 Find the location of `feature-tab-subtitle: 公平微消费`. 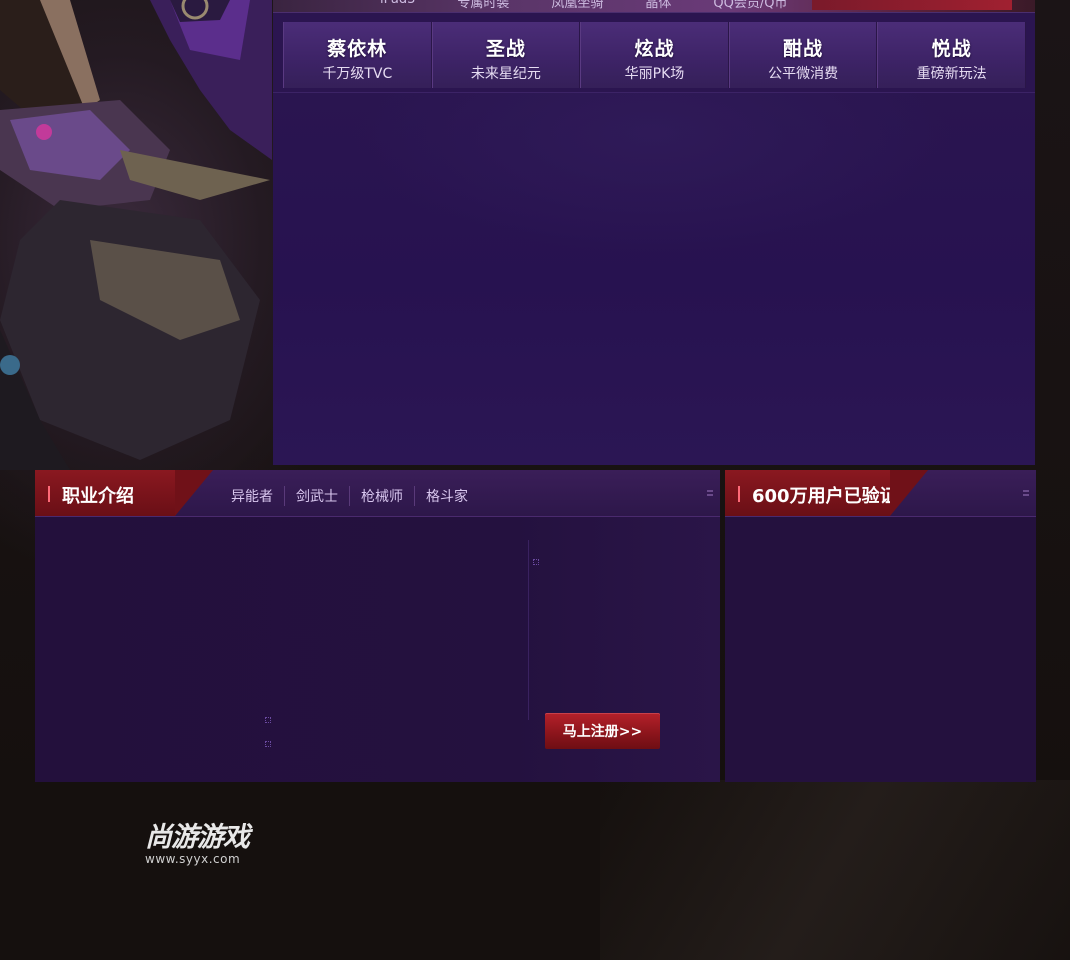

feature-tab-subtitle: 公平微消费 is located at coordinates (803, 74).